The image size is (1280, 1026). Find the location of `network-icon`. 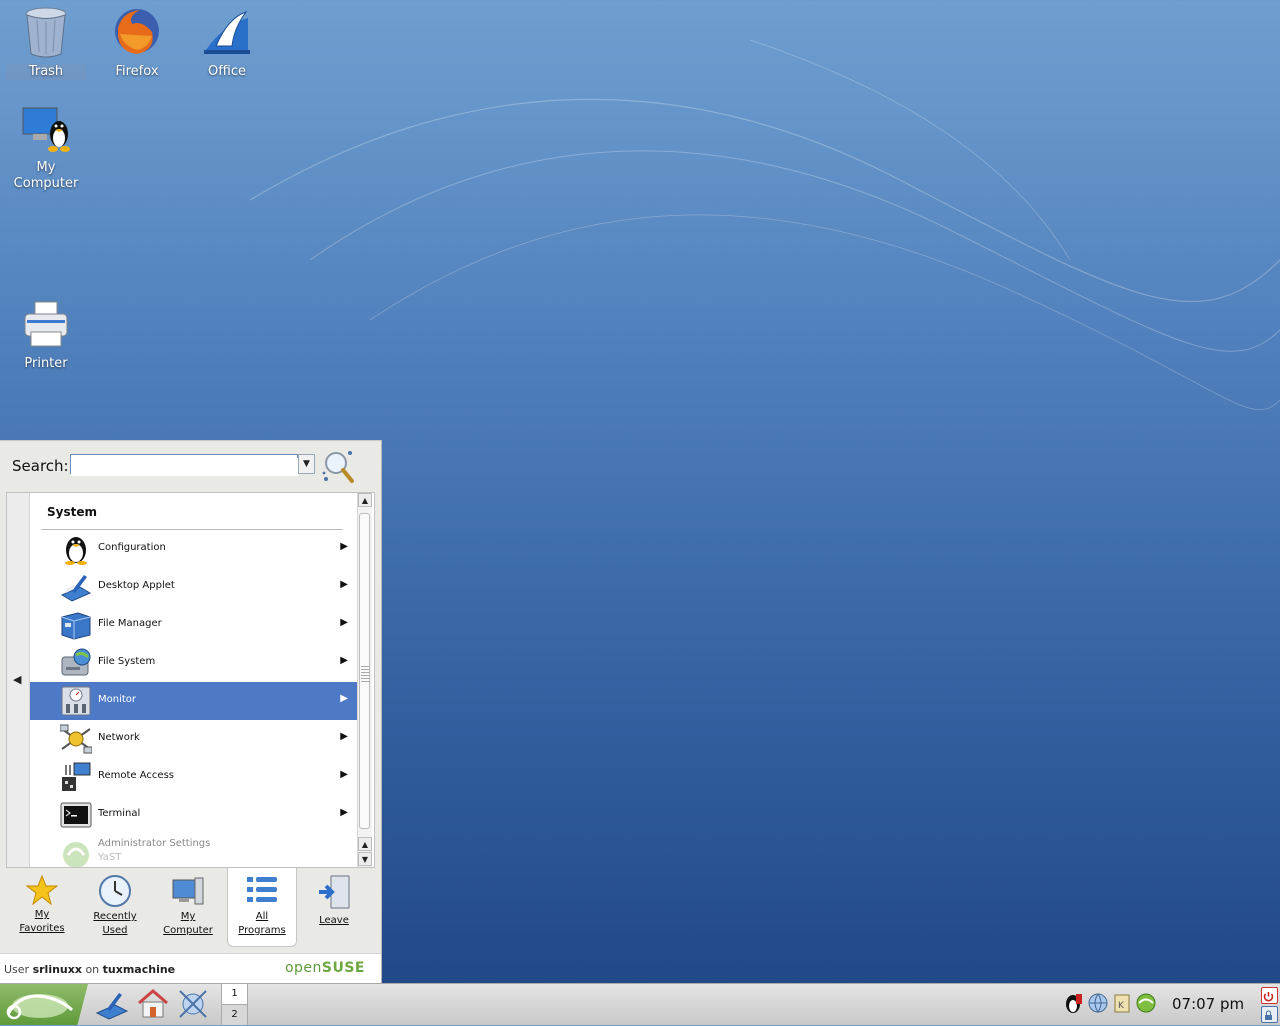

network-icon is located at coordinates (76, 739).